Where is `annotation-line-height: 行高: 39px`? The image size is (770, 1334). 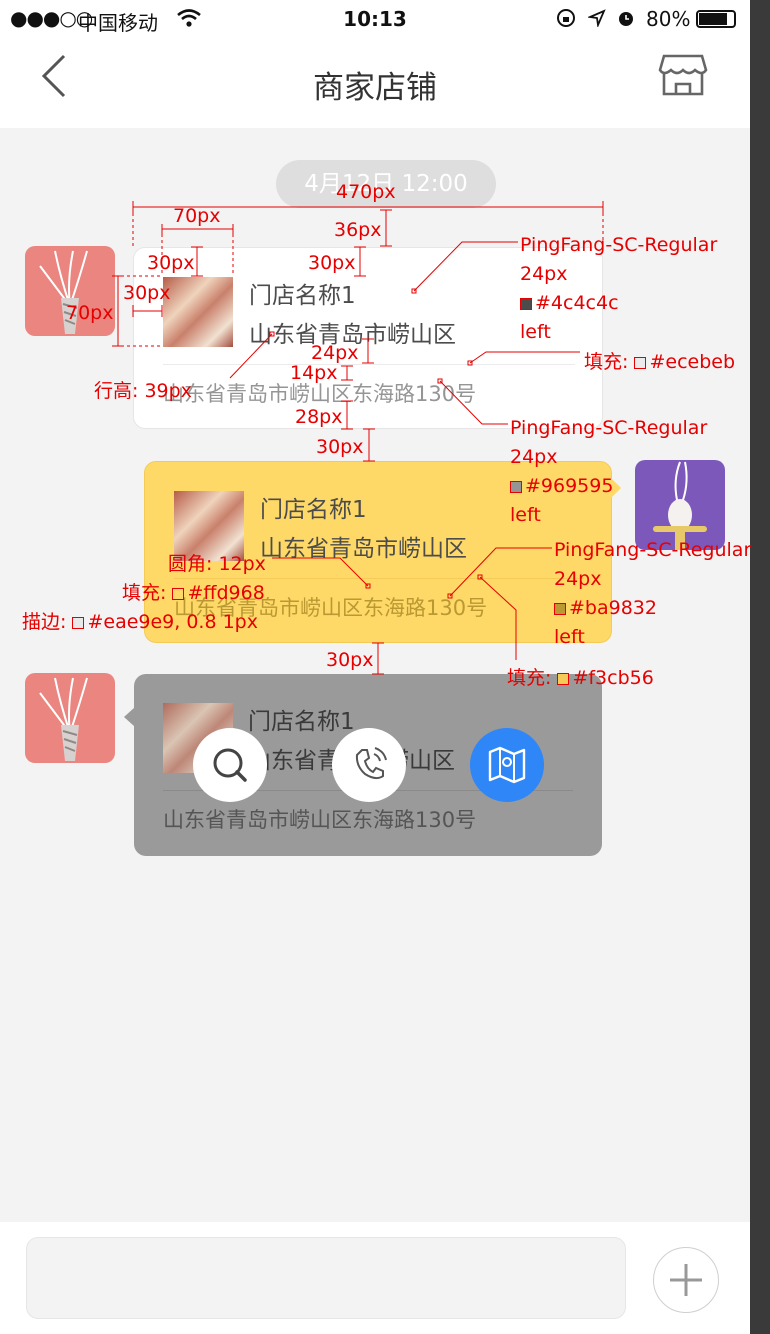 annotation-line-height: 行高: 39px is located at coordinates (143, 391).